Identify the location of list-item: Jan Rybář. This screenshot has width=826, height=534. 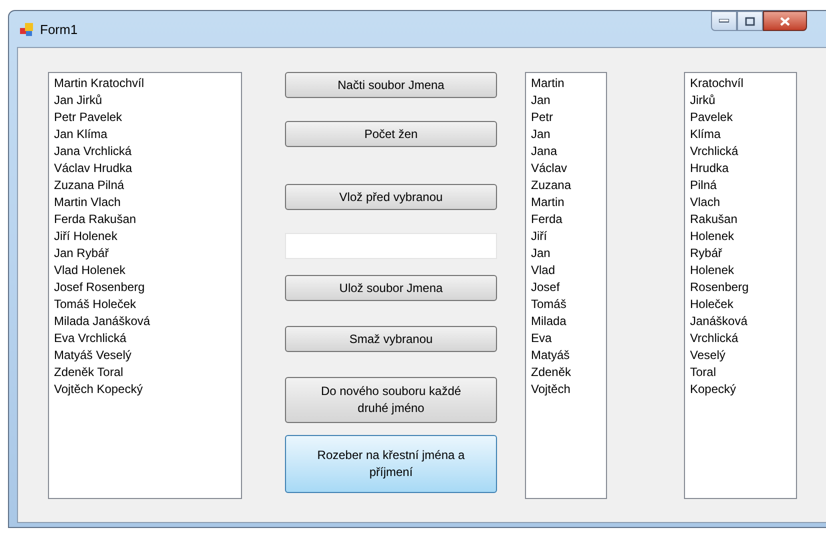
(145, 253).